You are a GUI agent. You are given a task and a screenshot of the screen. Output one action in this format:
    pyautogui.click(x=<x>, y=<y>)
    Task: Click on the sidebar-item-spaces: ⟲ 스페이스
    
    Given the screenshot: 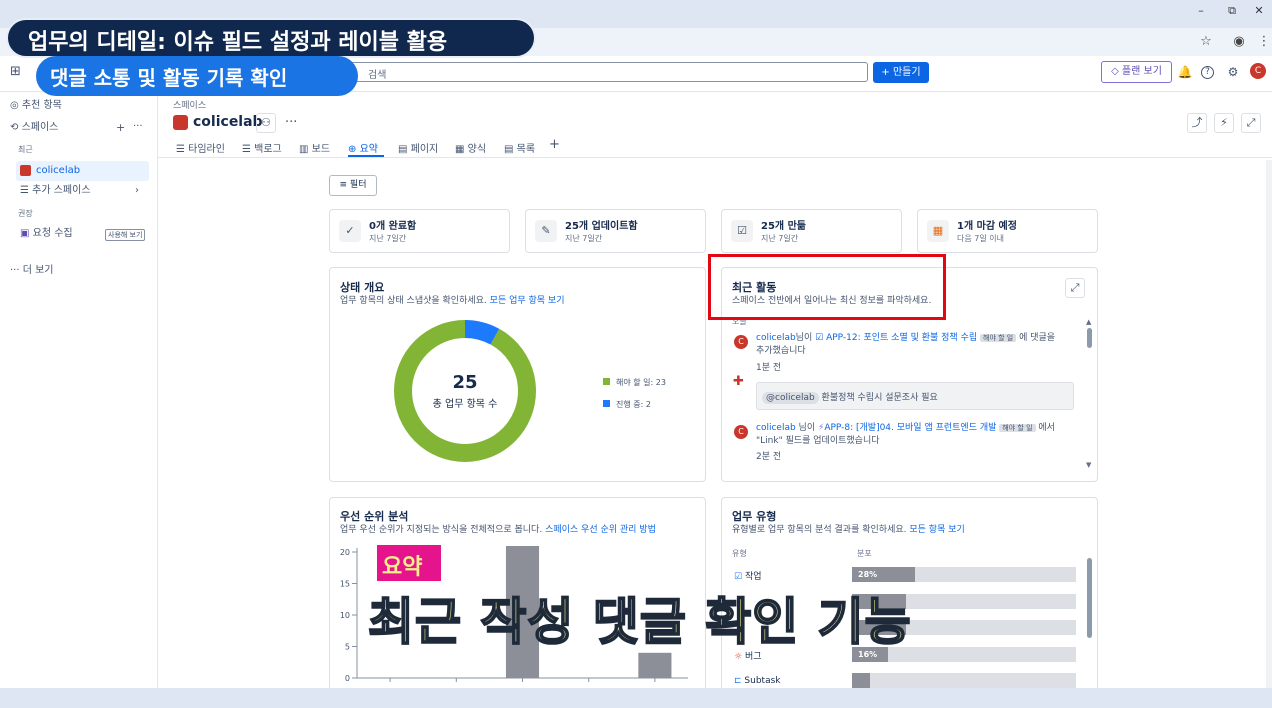 What is the action you would take?
    pyautogui.click(x=80, y=128)
    